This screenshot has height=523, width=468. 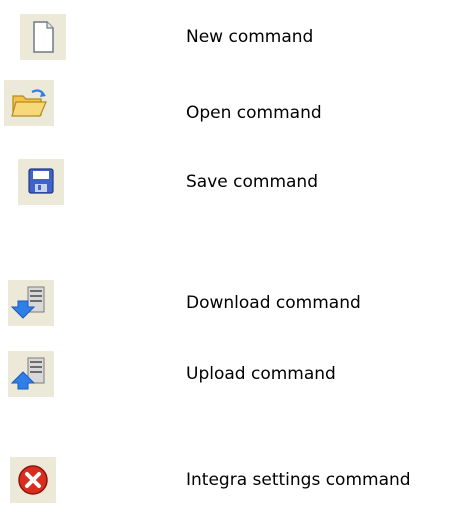 I want to click on integra-settings-command-label: Integra settings command, so click(x=298, y=480).